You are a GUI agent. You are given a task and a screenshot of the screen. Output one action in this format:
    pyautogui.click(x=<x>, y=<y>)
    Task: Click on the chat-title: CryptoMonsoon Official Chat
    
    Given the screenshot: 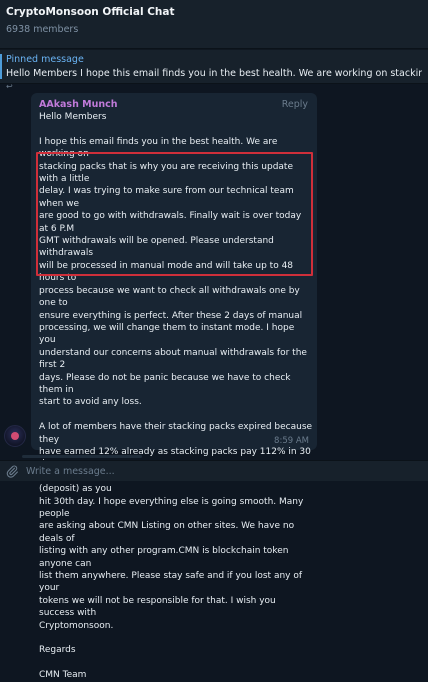 What is the action you would take?
    pyautogui.click(x=90, y=12)
    